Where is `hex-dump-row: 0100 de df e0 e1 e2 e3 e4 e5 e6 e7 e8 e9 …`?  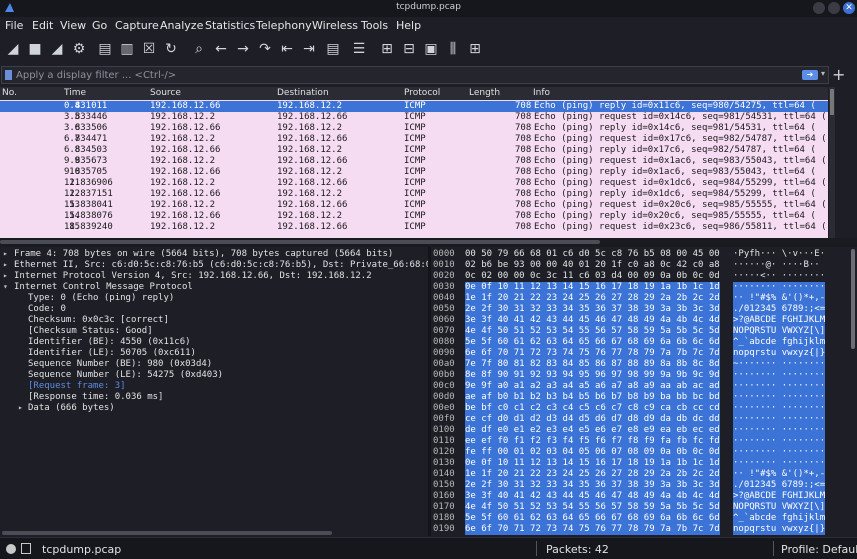 hex-dump-row: 0100 de df e0 e1 e2 e3 e4 e5 e6 e7 e8 e9 … is located at coordinates (640, 430).